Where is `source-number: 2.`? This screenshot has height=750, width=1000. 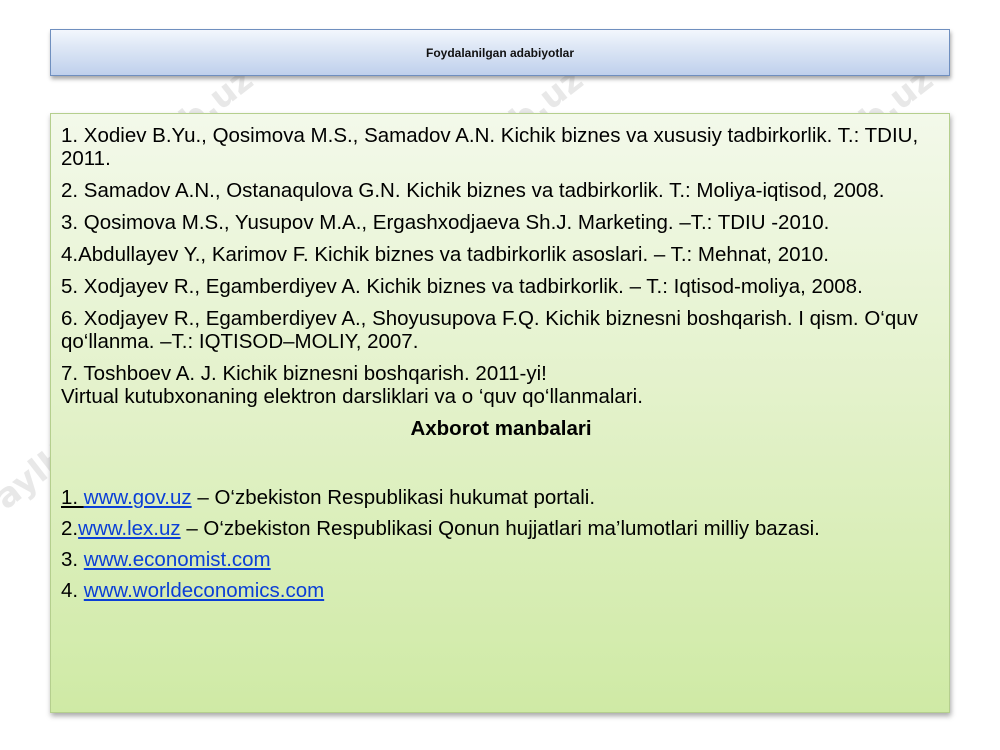
source-number: 2. is located at coordinates (70, 528).